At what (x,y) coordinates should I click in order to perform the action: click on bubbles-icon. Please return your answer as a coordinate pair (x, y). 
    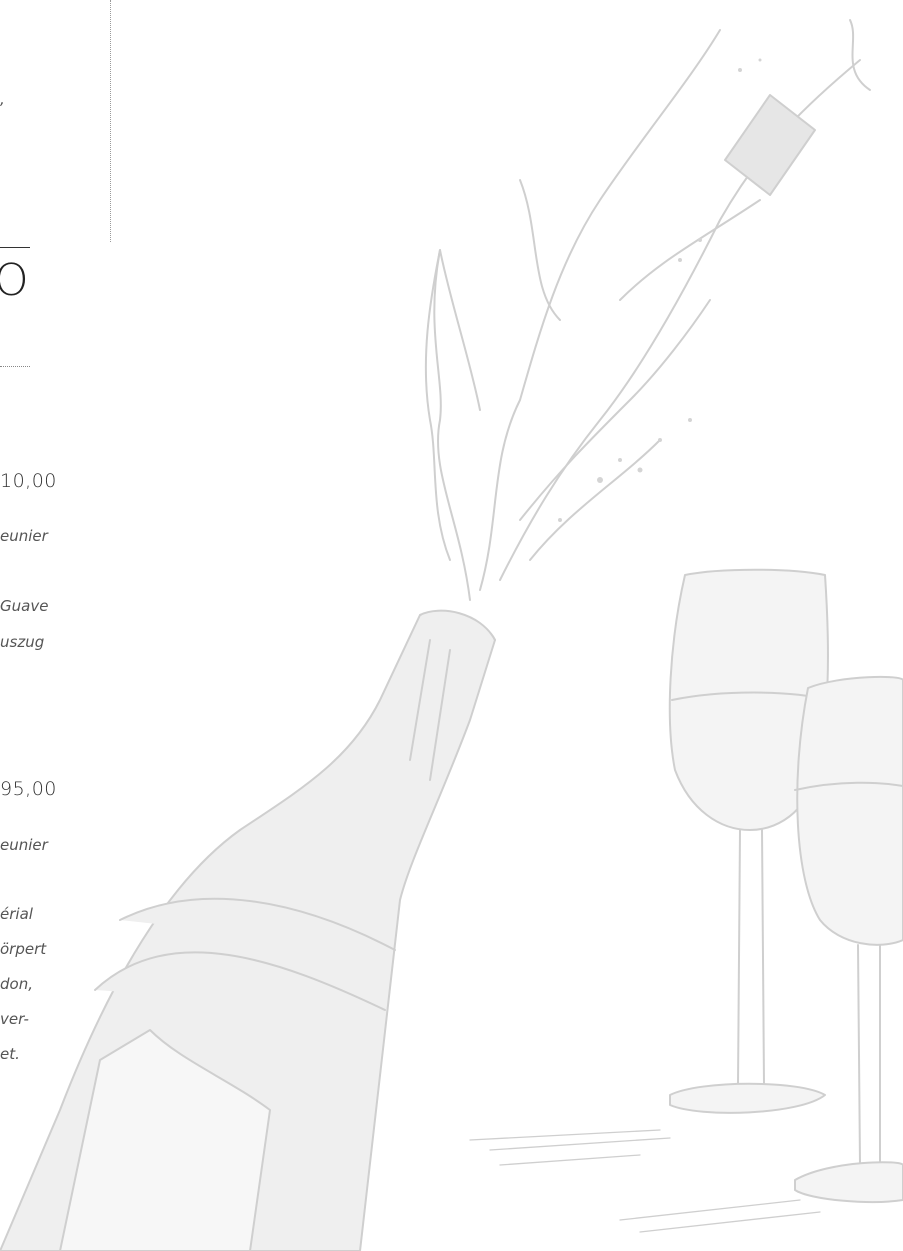
    Looking at the image, I should click on (660, 290).